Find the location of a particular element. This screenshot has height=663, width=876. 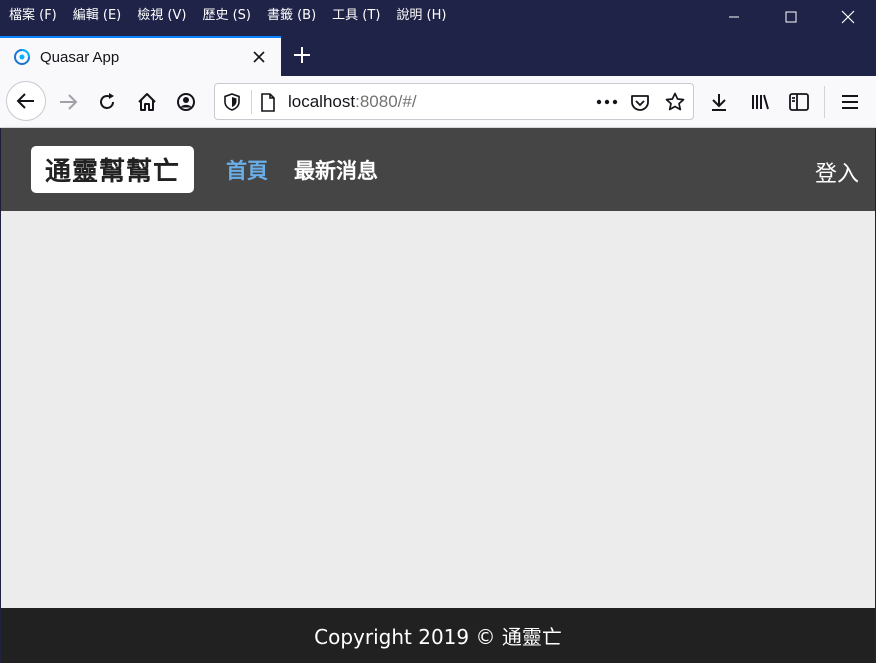

account-button is located at coordinates (186, 102).